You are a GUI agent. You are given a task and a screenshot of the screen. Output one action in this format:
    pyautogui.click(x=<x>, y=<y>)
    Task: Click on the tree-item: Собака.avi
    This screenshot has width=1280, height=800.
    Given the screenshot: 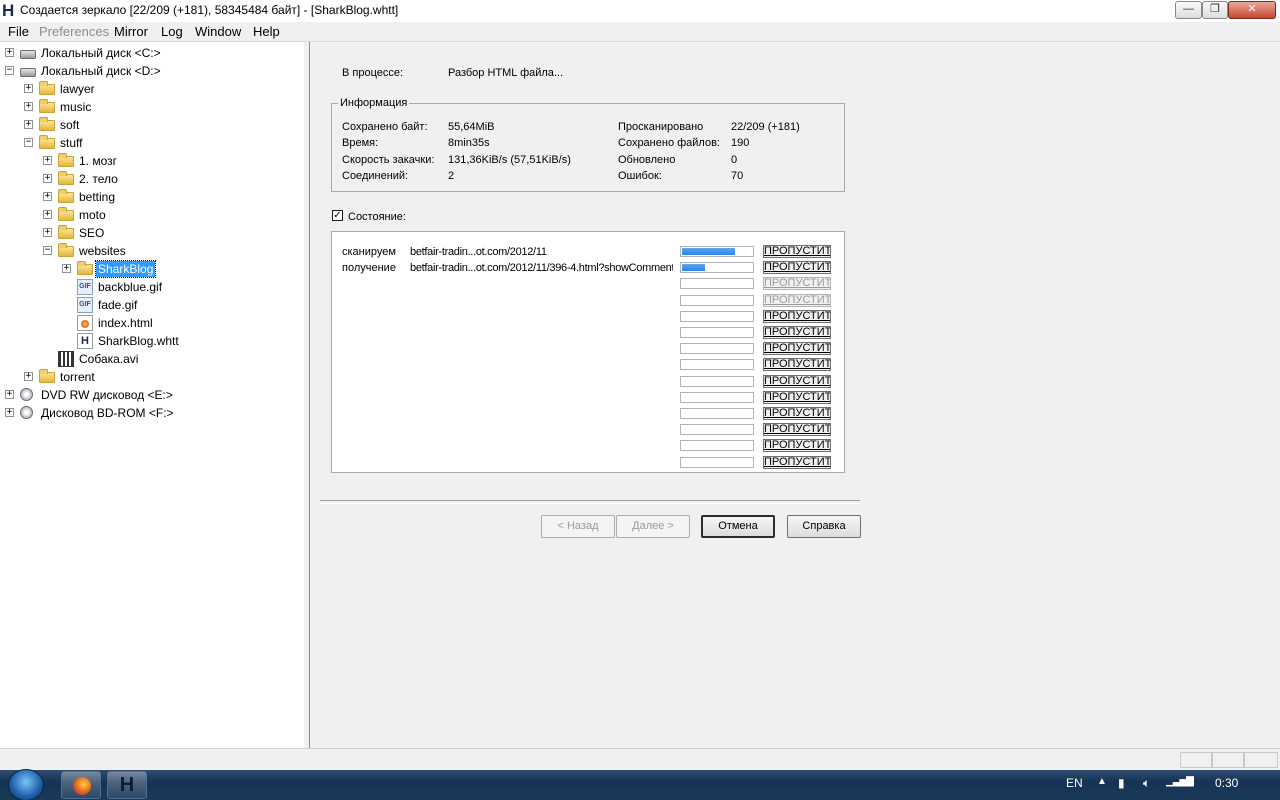 What is the action you would take?
    pyautogui.click(x=150, y=359)
    